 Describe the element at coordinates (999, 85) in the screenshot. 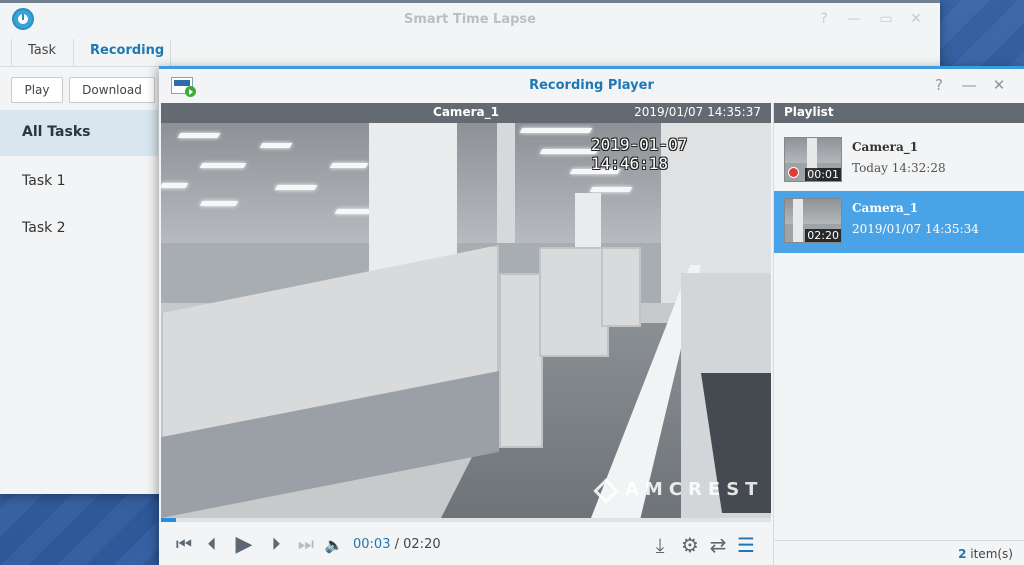

I see `player-close-button: ✕` at that location.